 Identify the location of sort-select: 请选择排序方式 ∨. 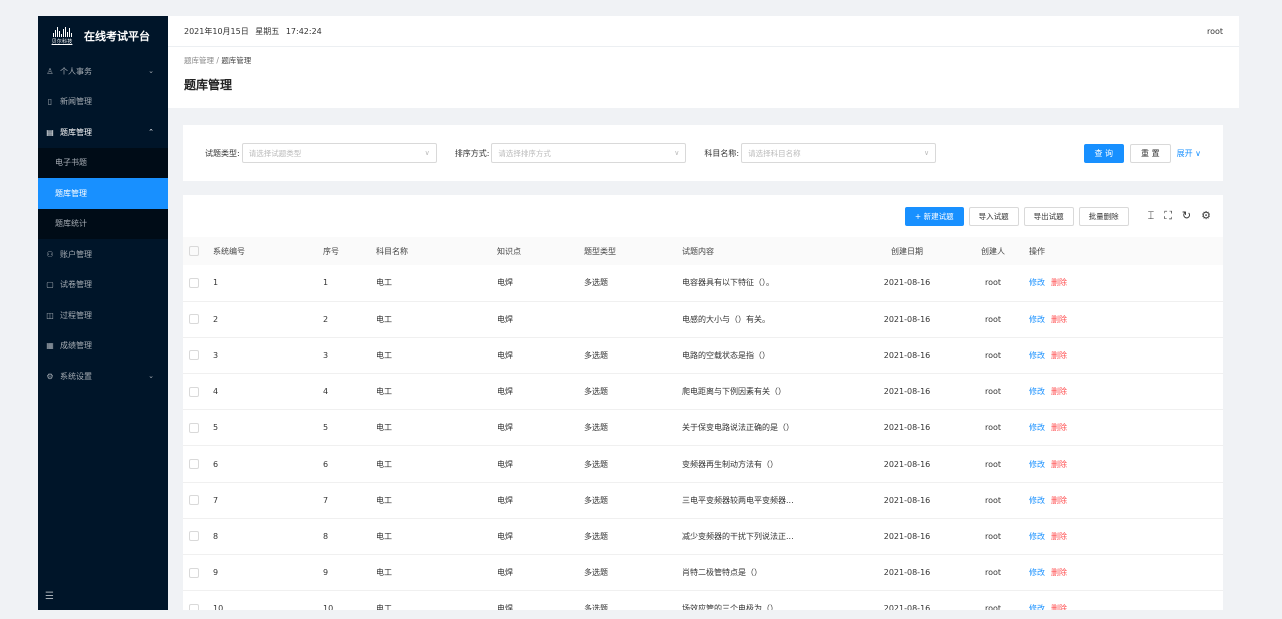
(589, 153).